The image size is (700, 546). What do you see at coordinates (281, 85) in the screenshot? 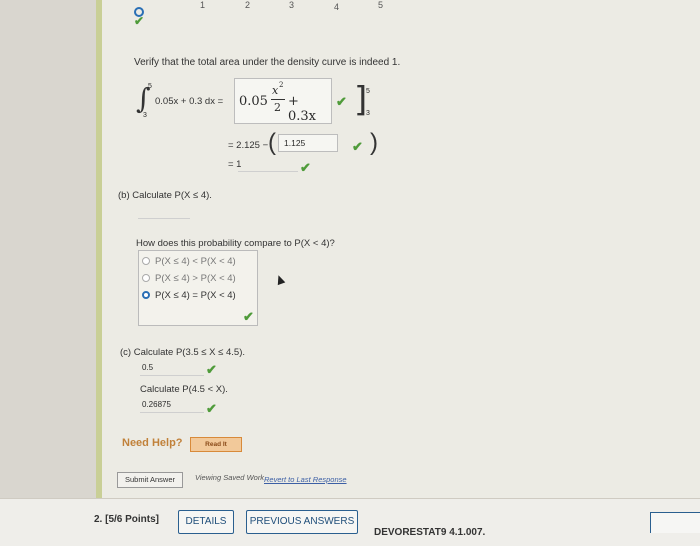
I see `antideriv-exp: 2` at bounding box center [281, 85].